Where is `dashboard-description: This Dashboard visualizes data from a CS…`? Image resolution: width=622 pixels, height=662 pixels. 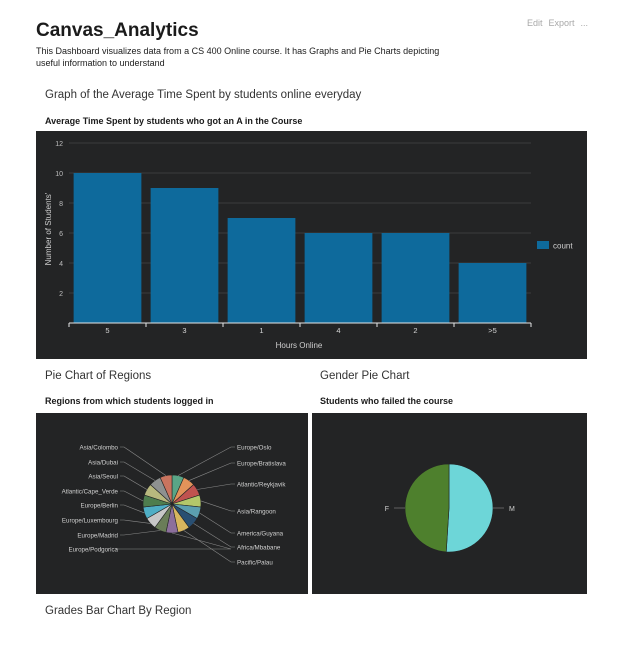
dashboard-description: This Dashboard visualizes data from a CS… is located at coordinates (238, 57).